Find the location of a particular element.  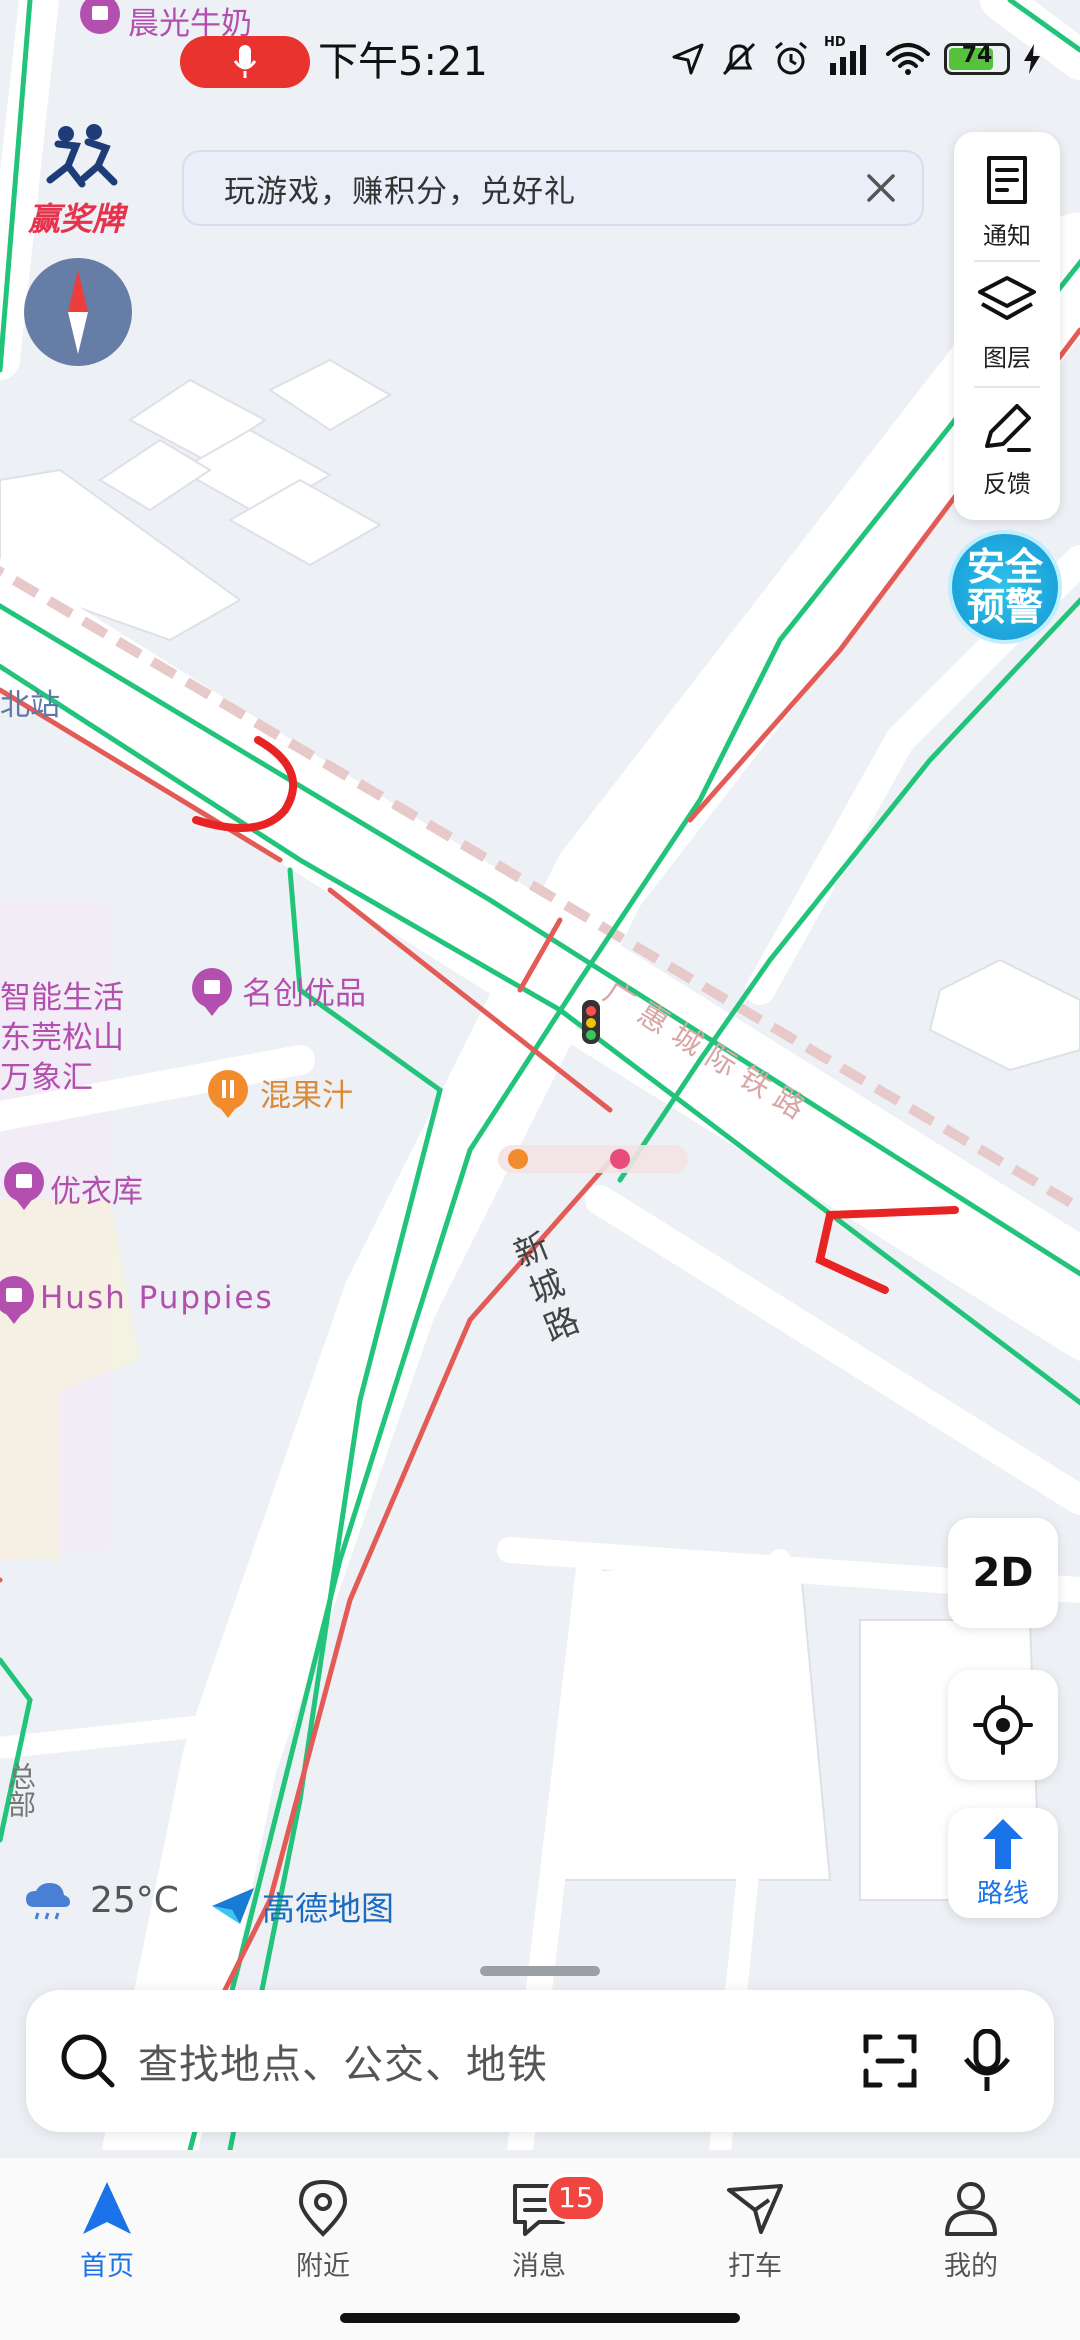

status-time: 下午5:21 is located at coordinates (403, 62).